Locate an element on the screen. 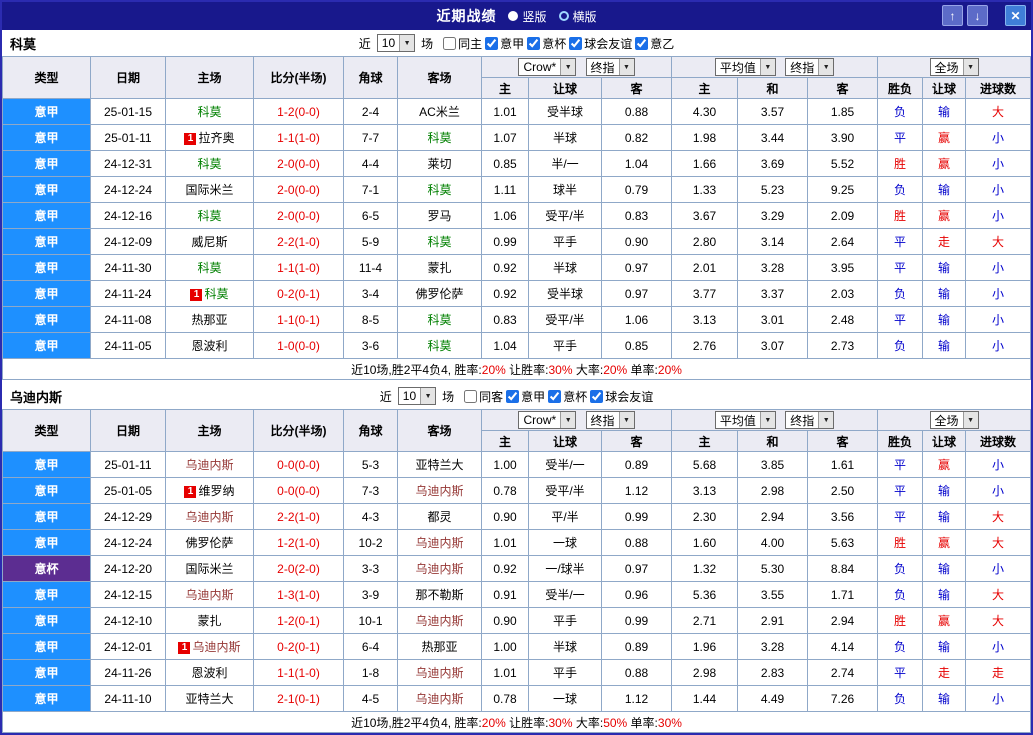 Image resolution: width=1033 pixels, height=735 pixels. date-cell: 24-11-24 is located at coordinates (128, 293).